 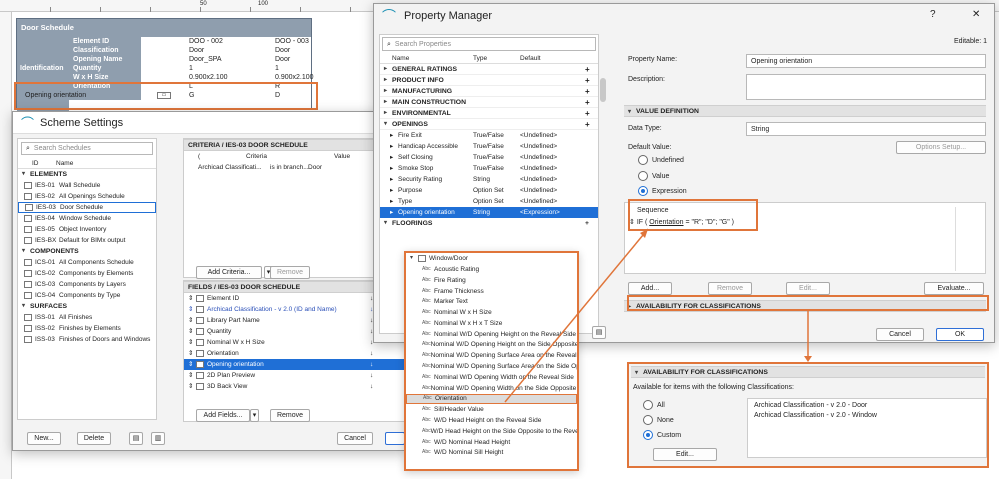 What do you see at coordinates (662, 435) in the screenshot?
I see `radio-custom: Custom` at bounding box center [662, 435].